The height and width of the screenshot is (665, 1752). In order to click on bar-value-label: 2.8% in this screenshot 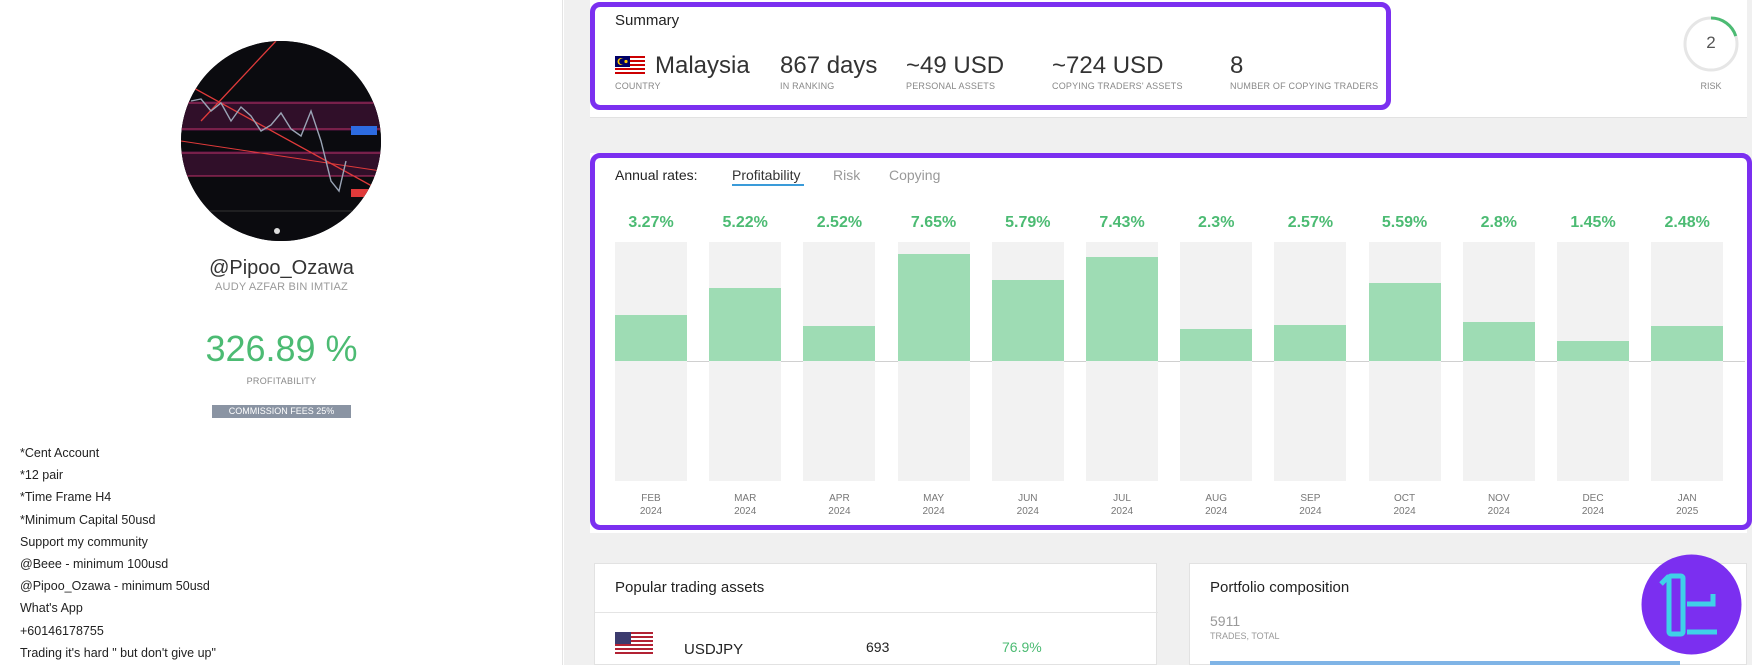, I will do `click(1499, 222)`.